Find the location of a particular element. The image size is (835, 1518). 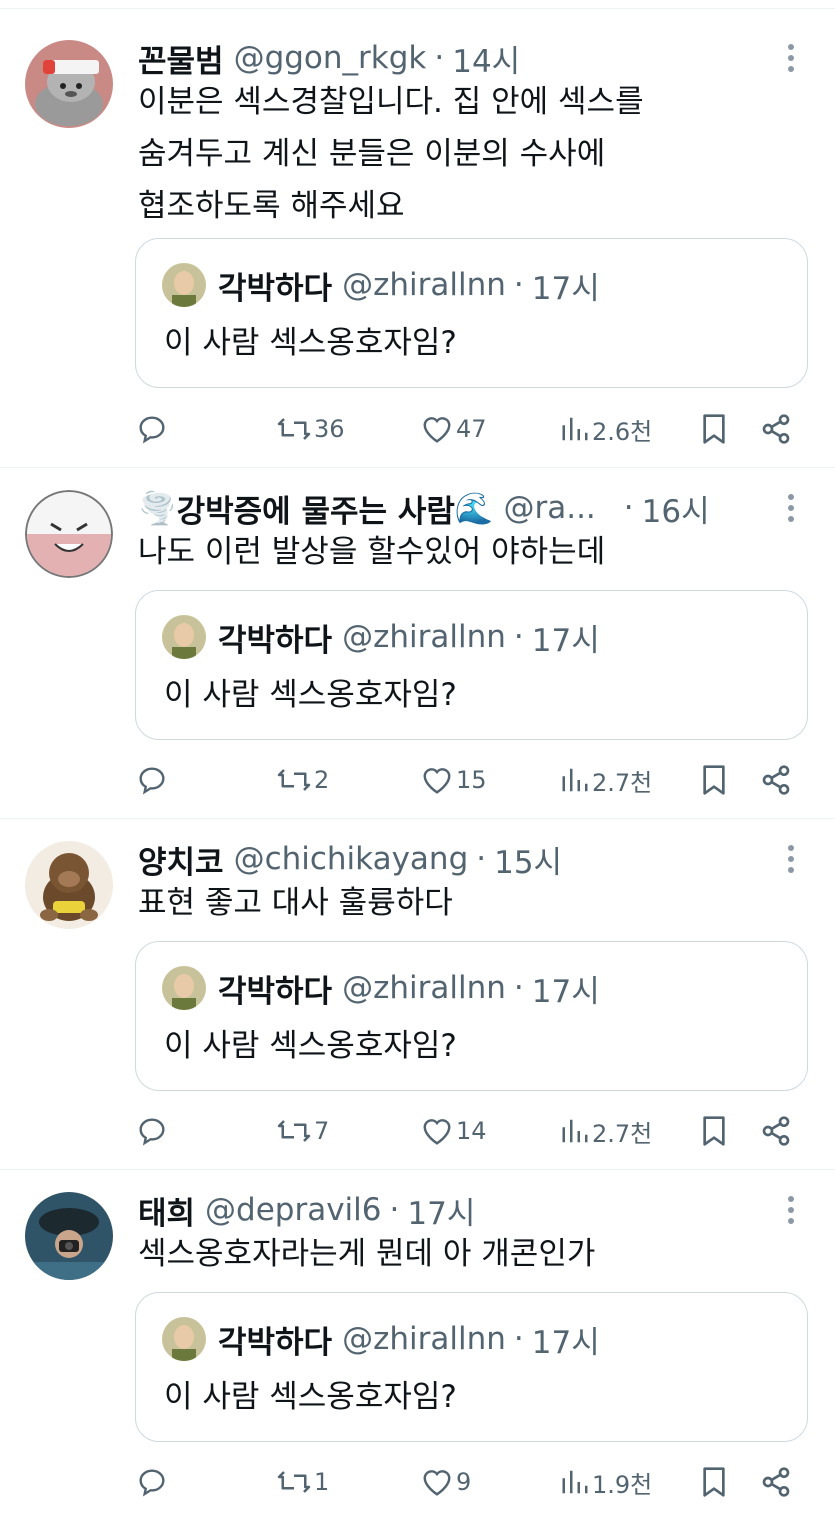

action-bar: 7 14 2.7천 is located at coordinates (417, 1131).